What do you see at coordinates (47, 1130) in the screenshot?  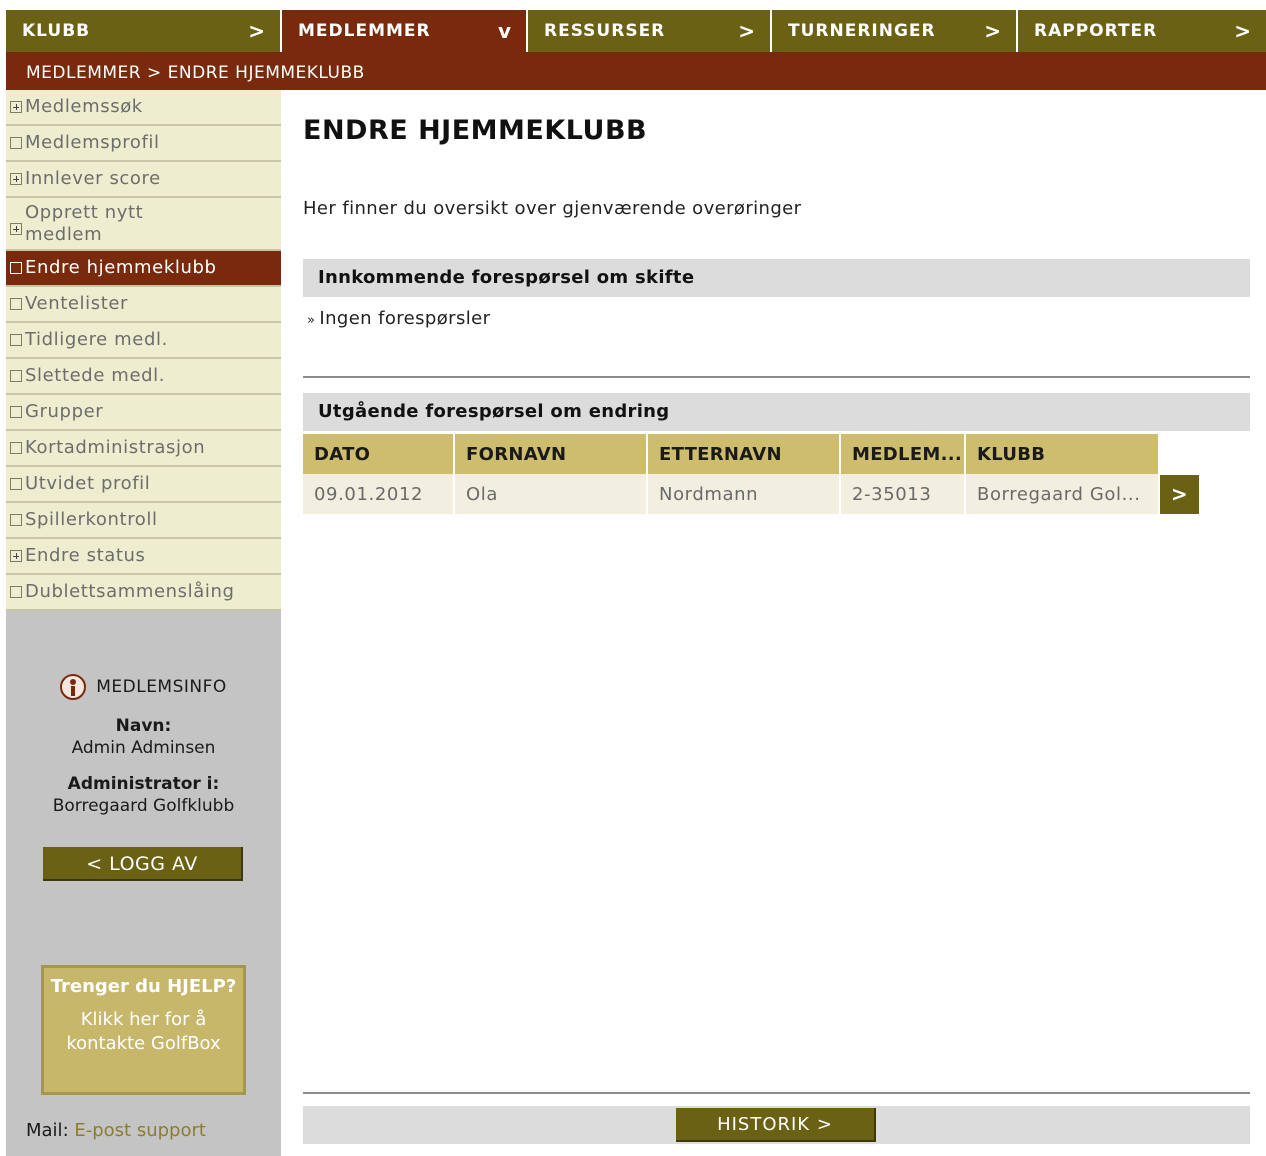 I see `mail-label: Mail:` at bounding box center [47, 1130].